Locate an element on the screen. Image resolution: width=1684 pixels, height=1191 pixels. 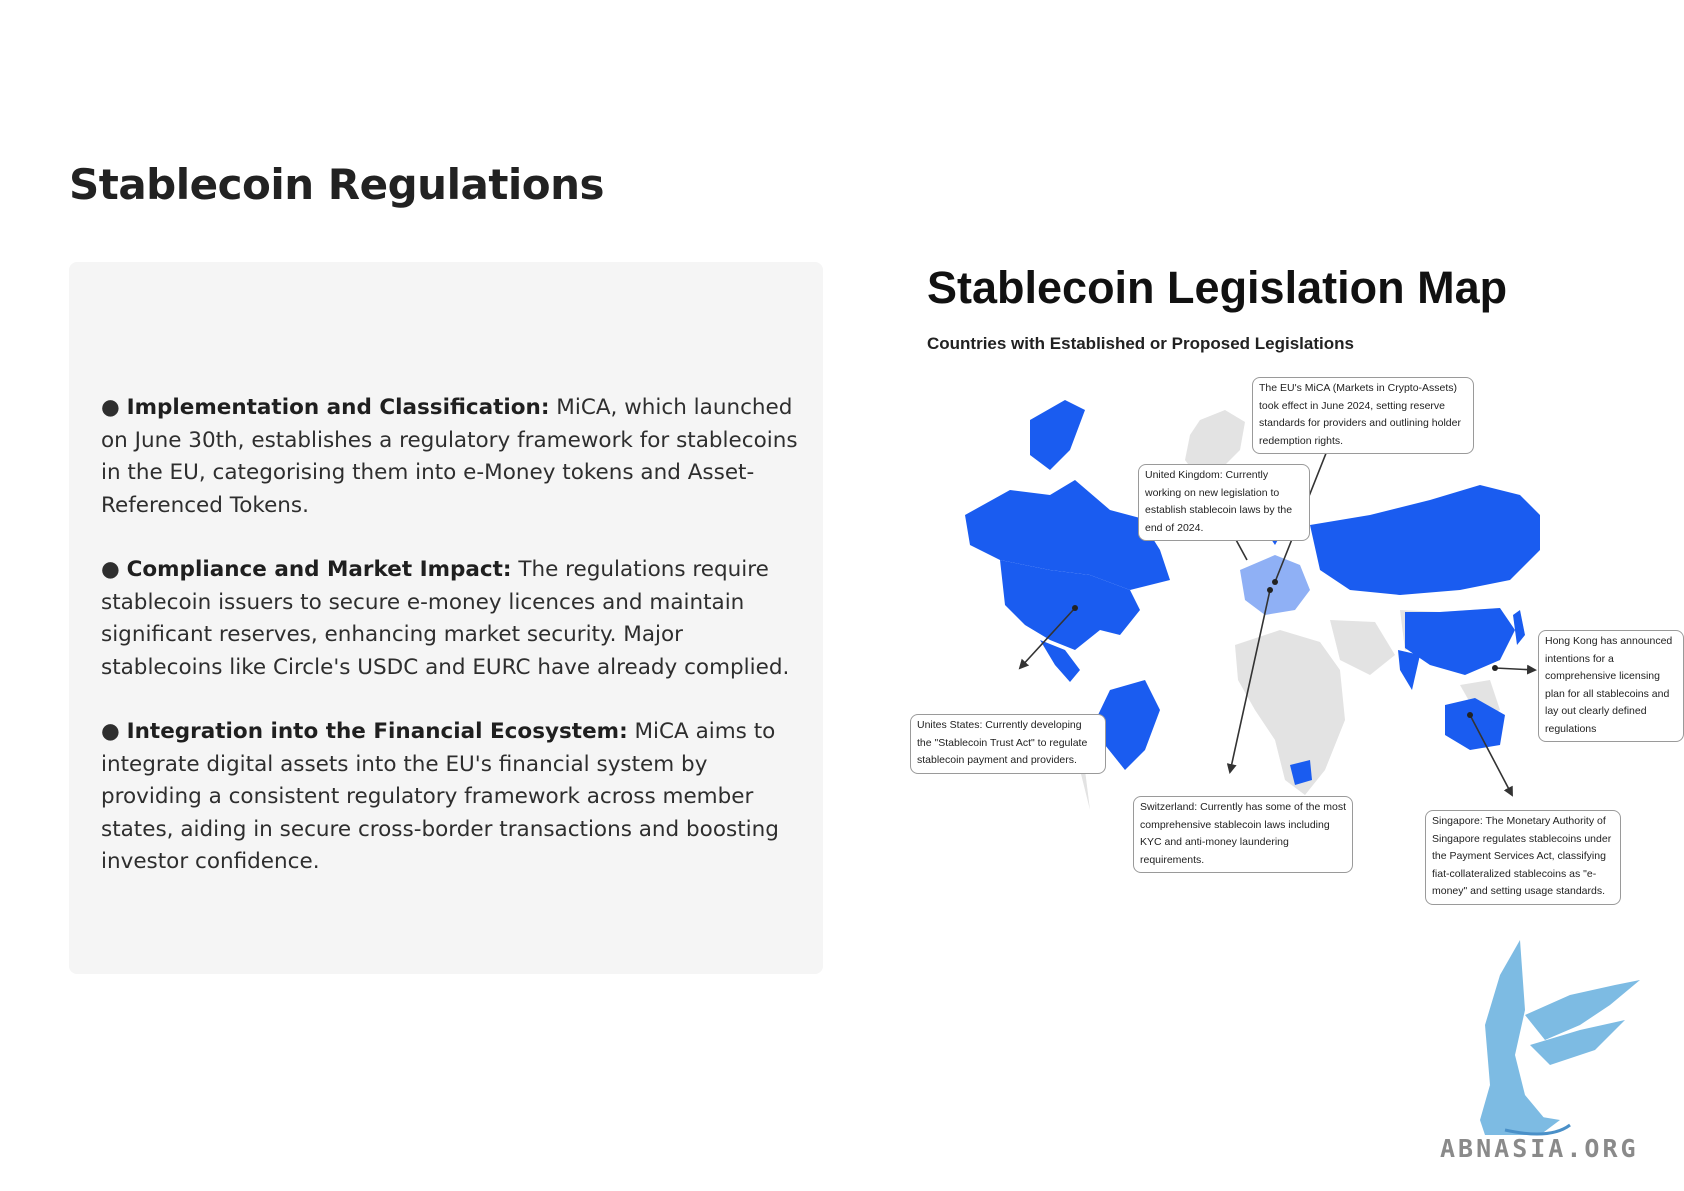
brazil-shape is located at coordinates (1129, 725).